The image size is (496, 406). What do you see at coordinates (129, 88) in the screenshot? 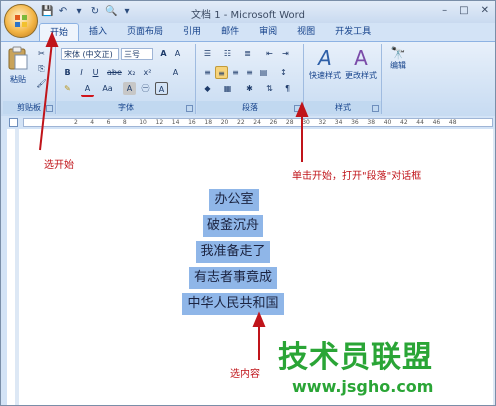
I see `character-shading-button: A` at bounding box center [129, 88].